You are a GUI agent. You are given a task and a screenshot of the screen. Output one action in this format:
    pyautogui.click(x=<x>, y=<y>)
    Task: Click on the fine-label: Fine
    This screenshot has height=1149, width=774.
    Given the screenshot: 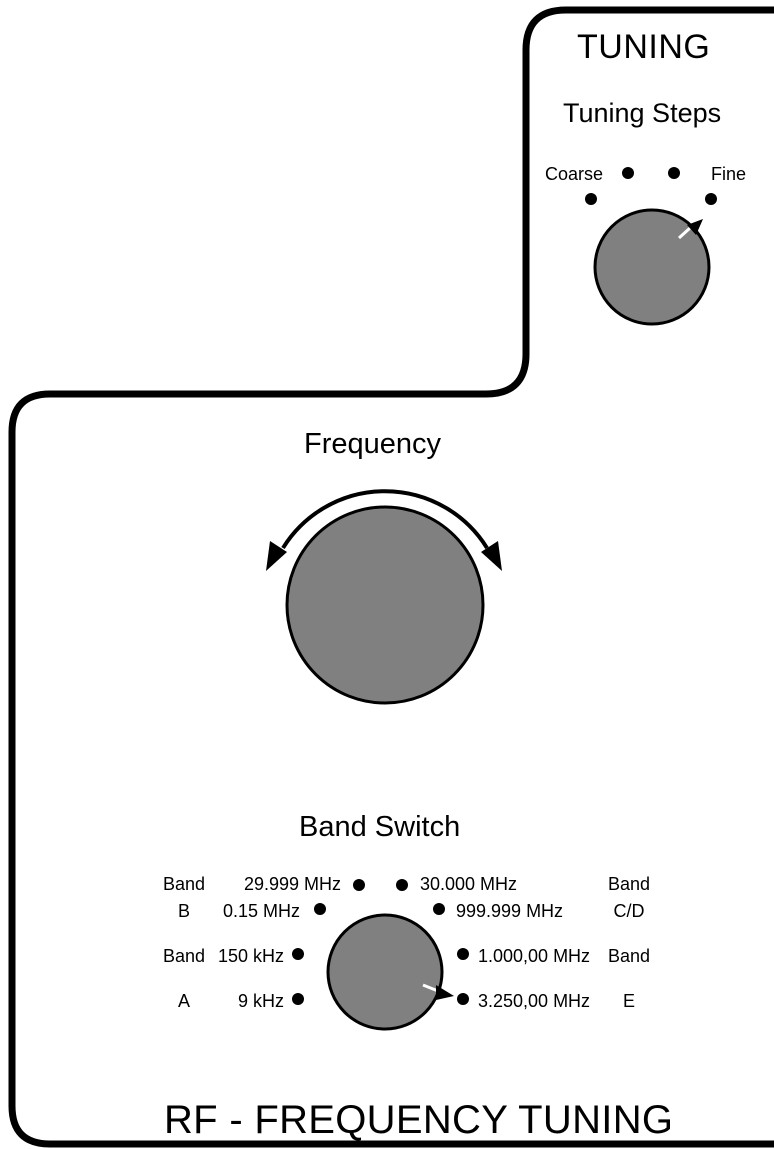 What is the action you would take?
    pyautogui.click(x=729, y=174)
    